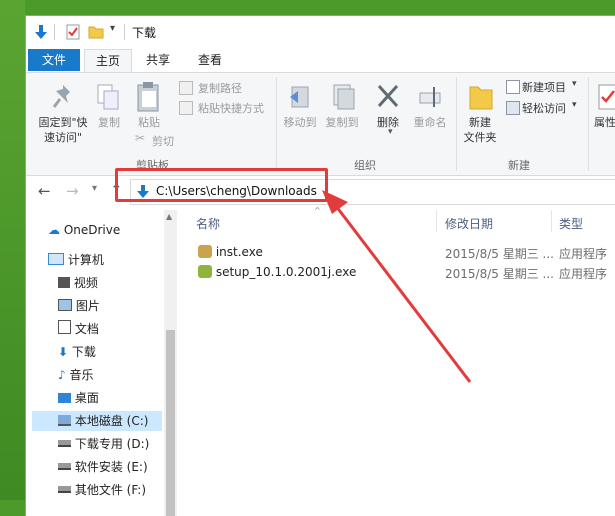  I want to click on delete-x-icon, so click(388, 96).